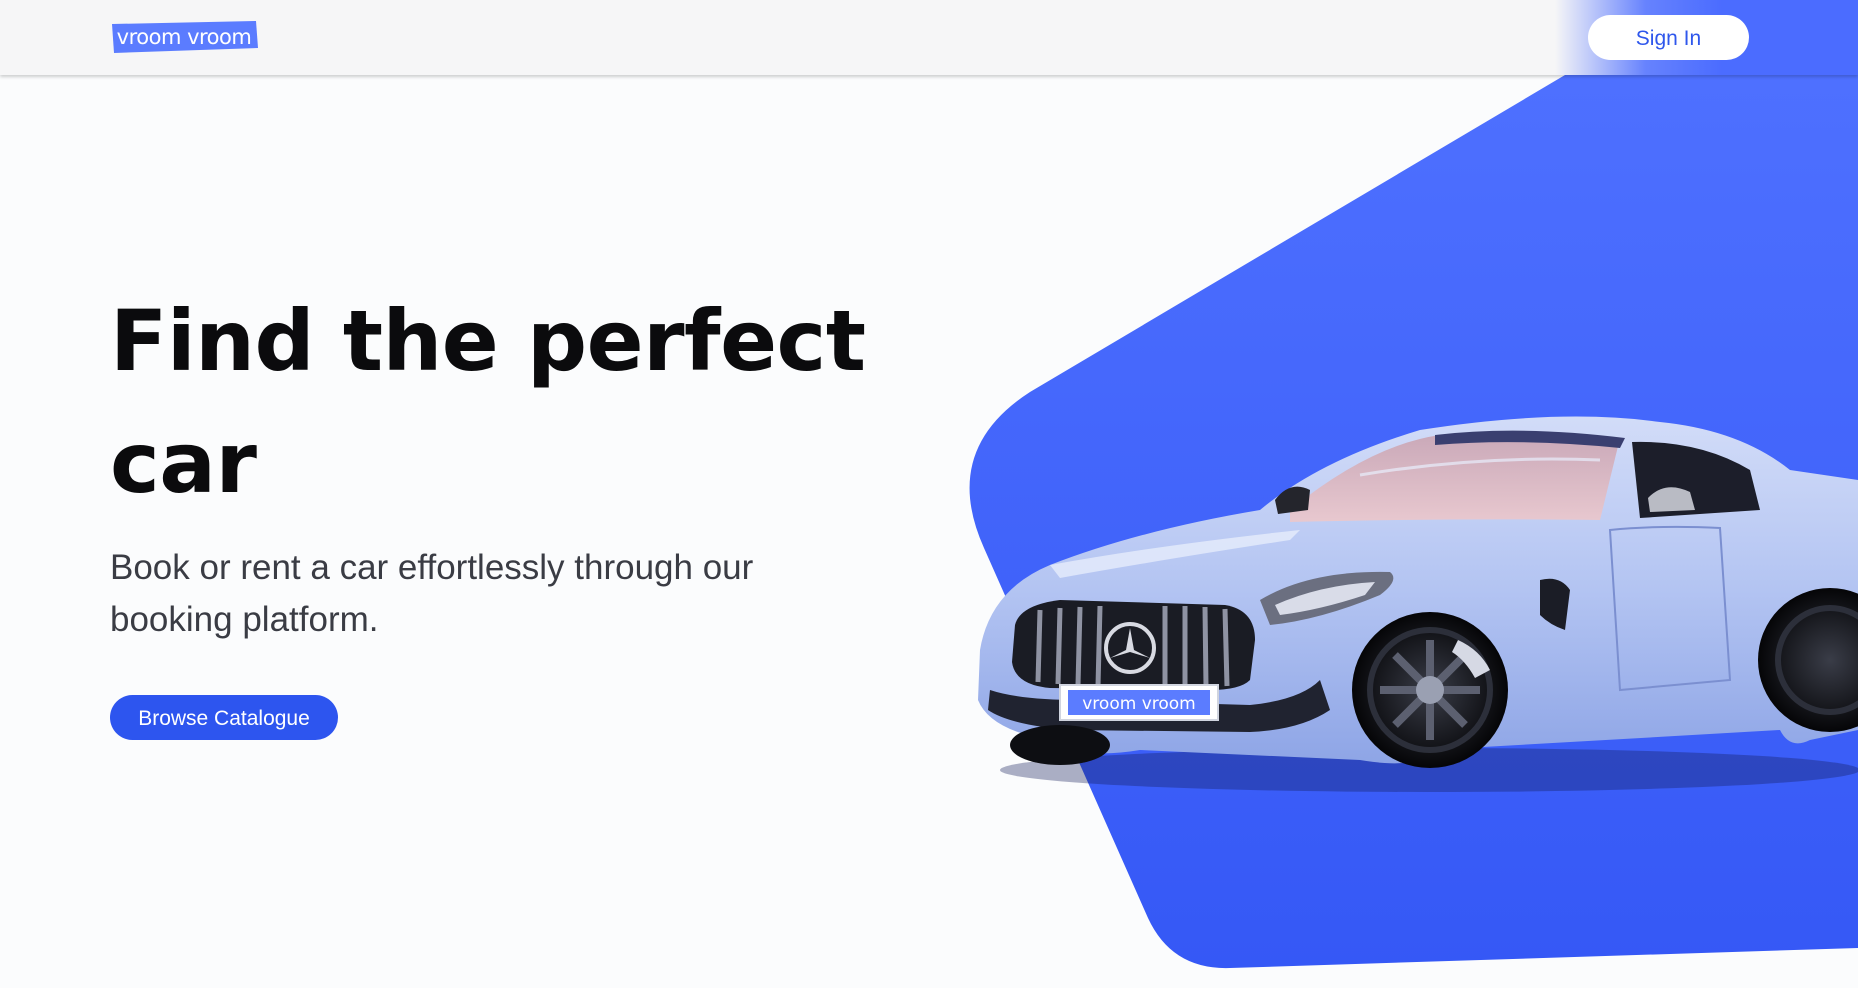 The image size is (1858, 988). I want to click on browse-catalogue-button: Browse Catalogue, so click(224, 717).